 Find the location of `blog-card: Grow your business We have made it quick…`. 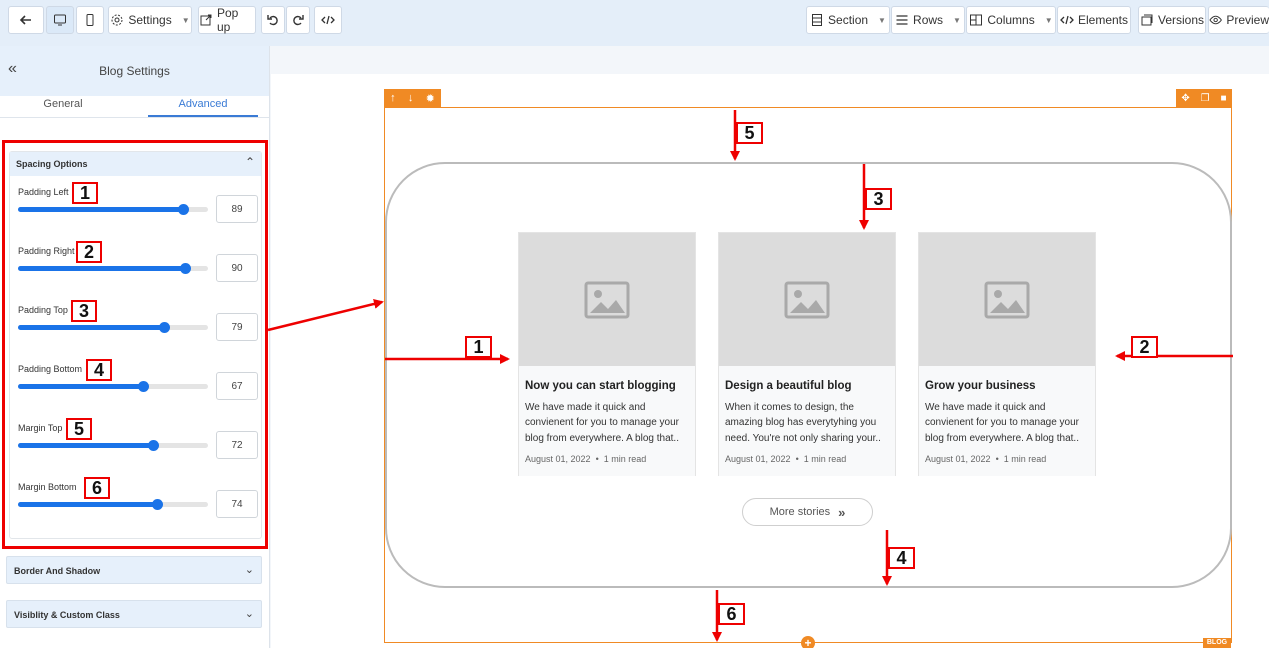

blog-card: Grow your business We have made it quick… is located at coordinates (1007, 354).